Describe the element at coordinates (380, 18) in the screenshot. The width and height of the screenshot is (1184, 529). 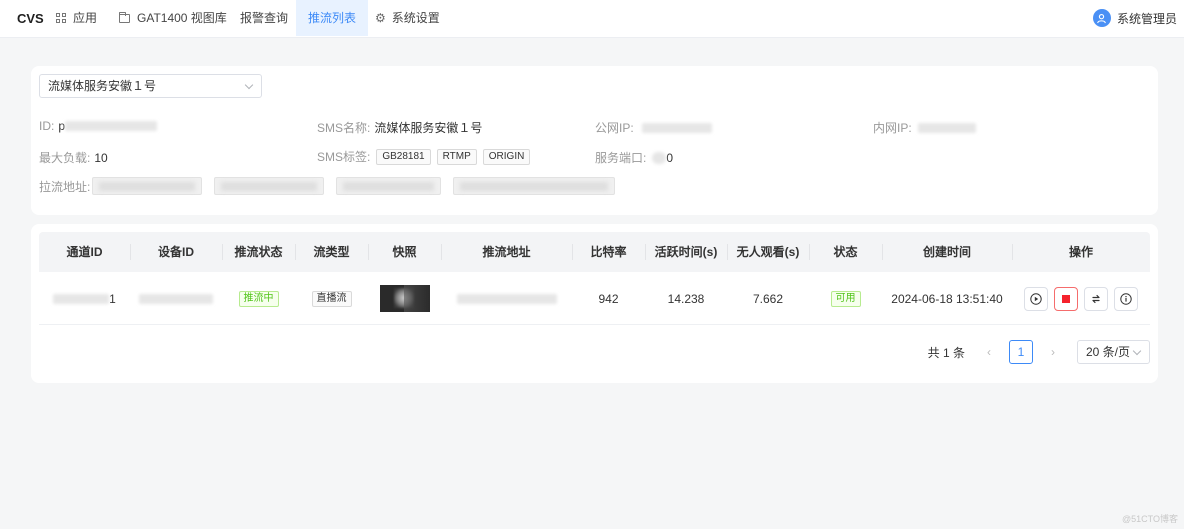
I see `gear-icon: ⚙` at that location.